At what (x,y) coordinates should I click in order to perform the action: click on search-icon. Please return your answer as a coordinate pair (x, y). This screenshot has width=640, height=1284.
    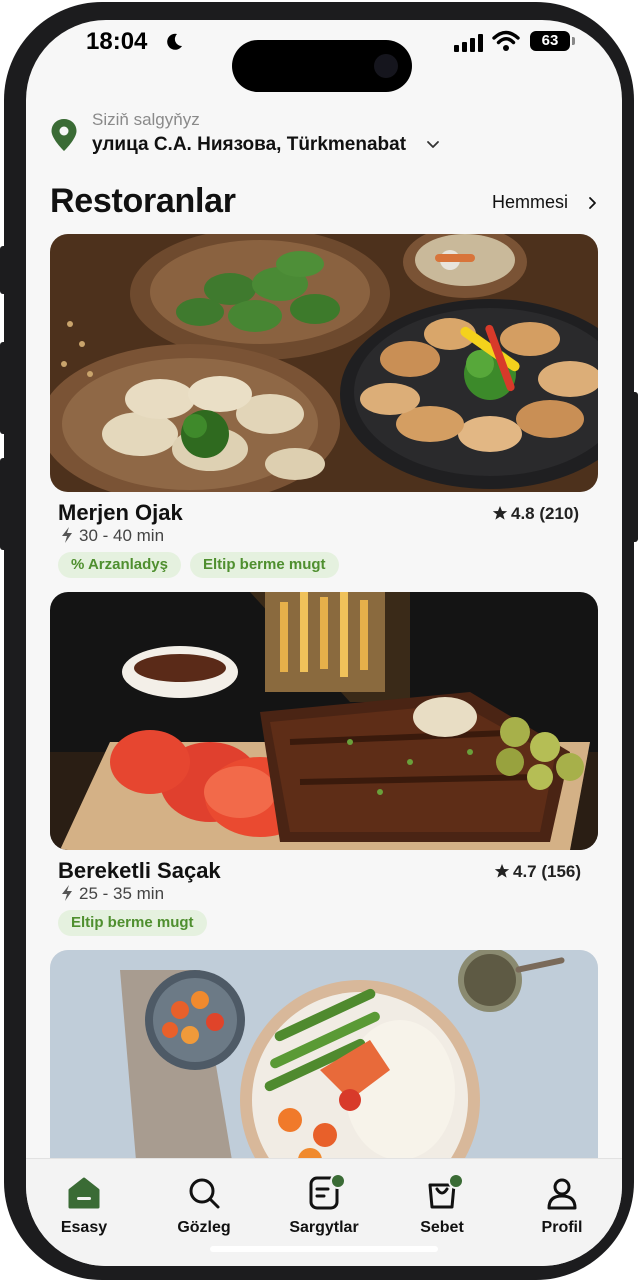
    Looking at the image, I should click on (204, 1193).